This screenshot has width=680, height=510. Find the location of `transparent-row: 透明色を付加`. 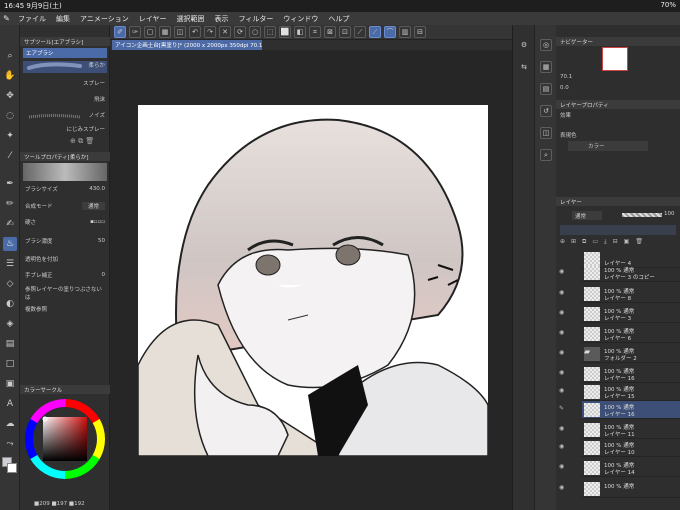

transparent-row: 透明色を付加 is located at coordinates (65, 258).